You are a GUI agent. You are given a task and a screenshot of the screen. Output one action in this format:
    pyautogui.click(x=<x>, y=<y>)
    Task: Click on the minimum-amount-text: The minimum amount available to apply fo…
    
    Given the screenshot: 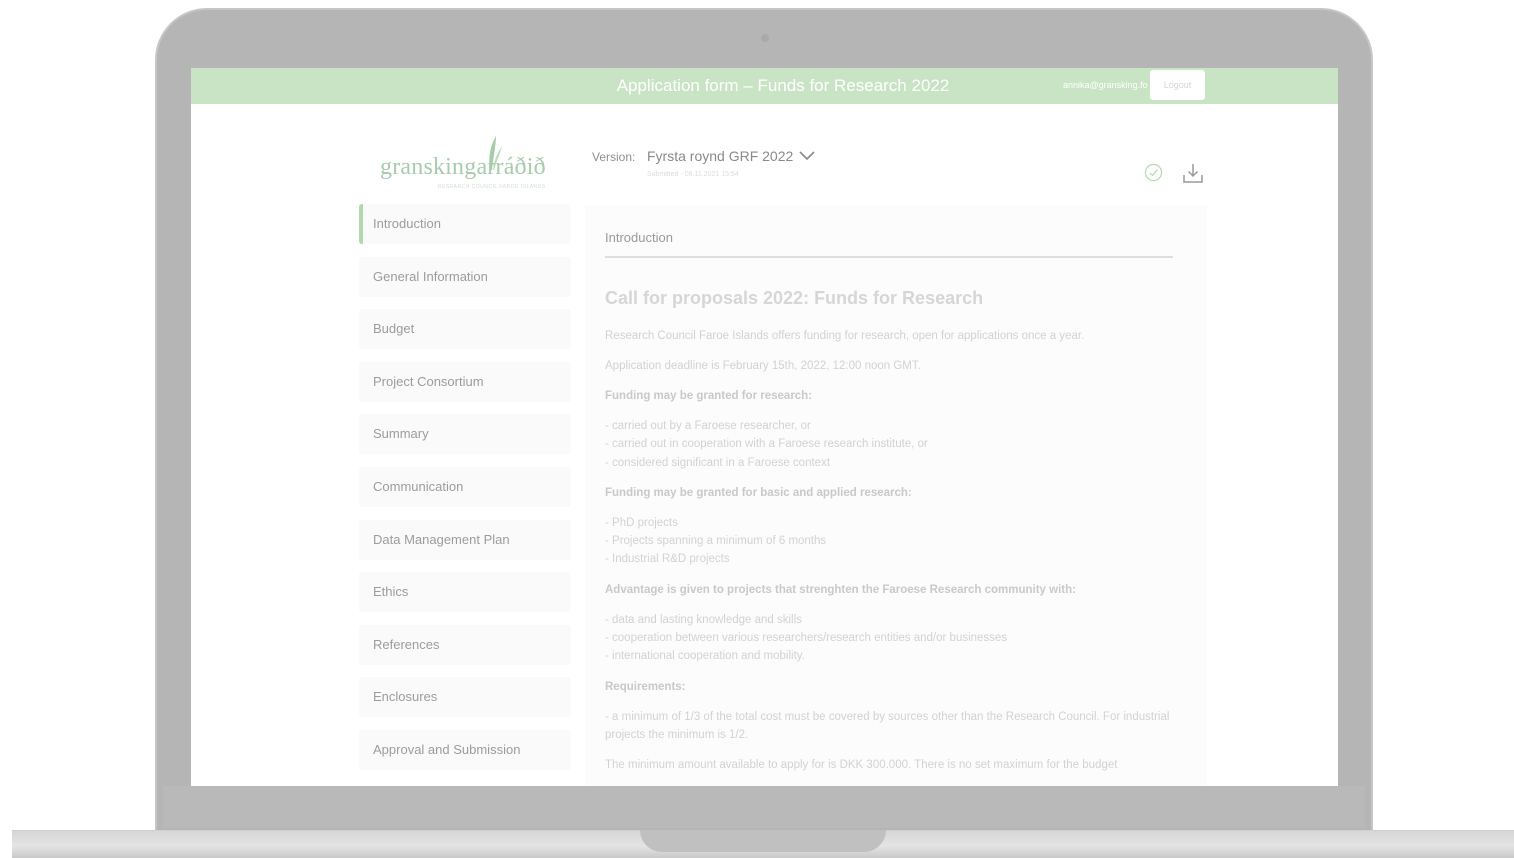 What is the action you would take?
    pyautogui.click(x=861, y=764)
    